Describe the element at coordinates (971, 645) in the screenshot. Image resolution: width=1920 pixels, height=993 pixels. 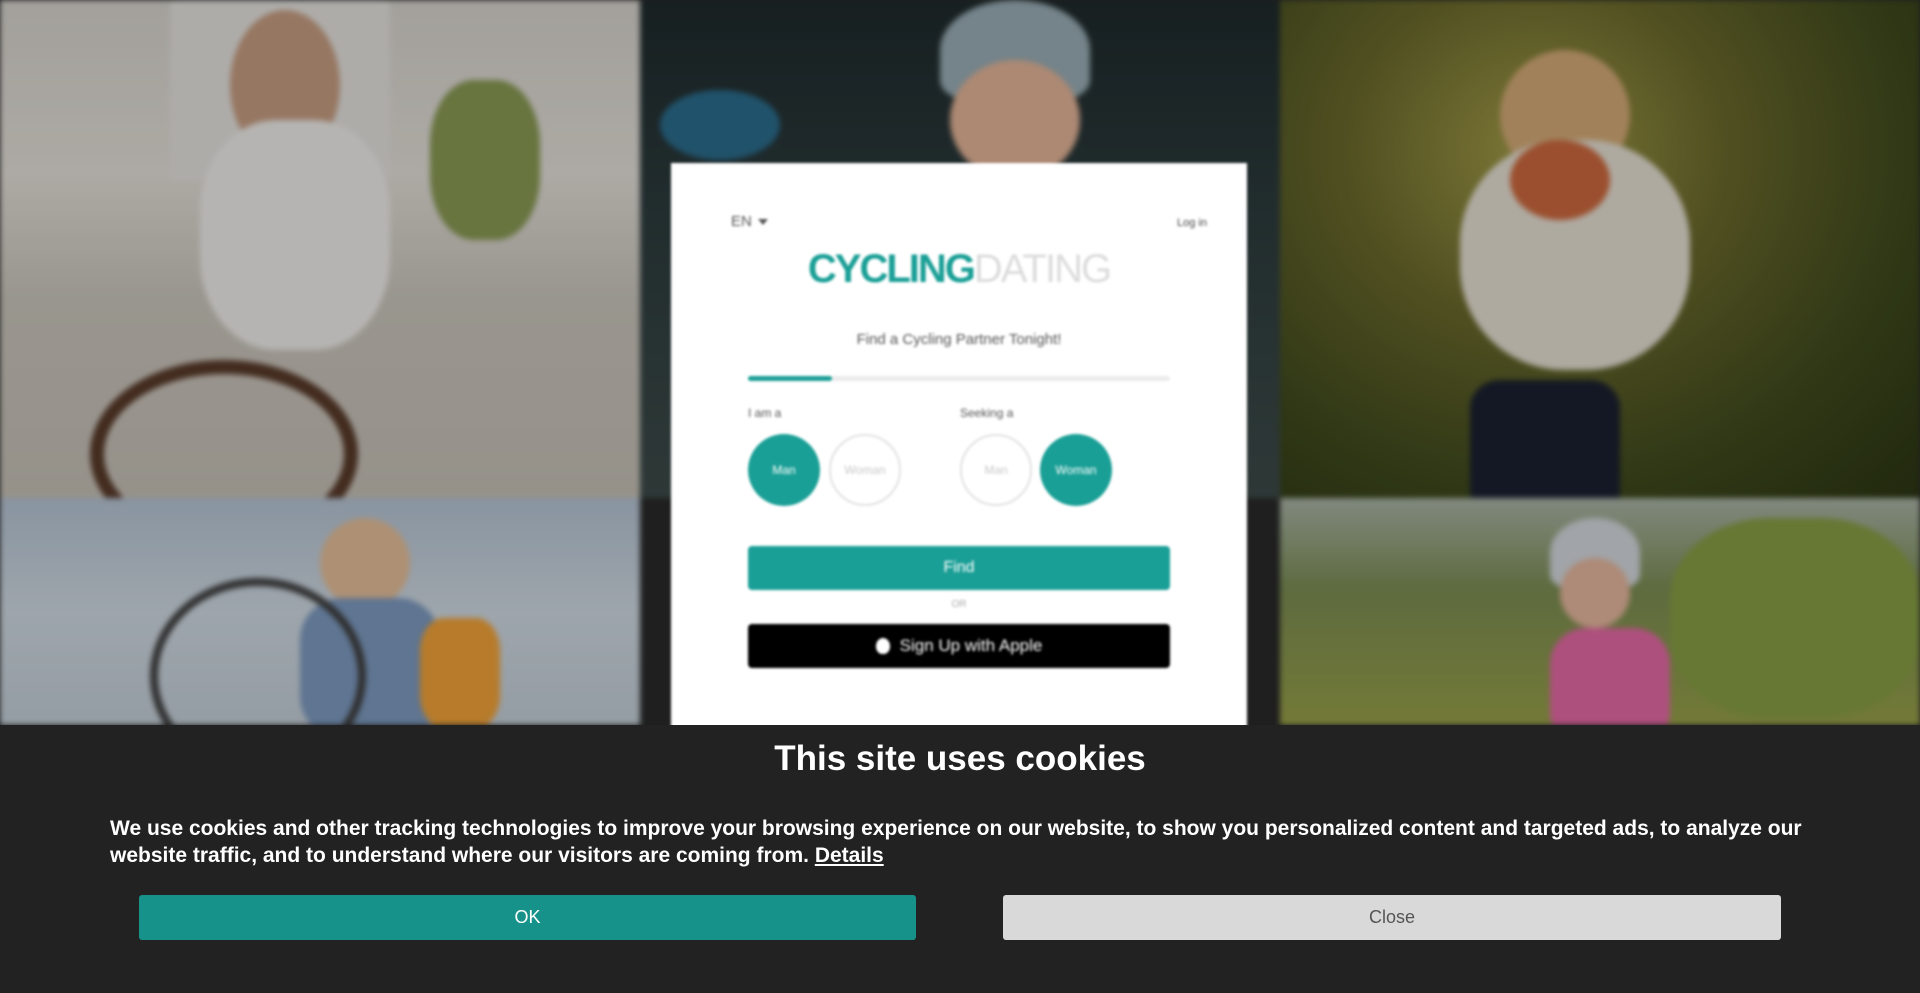
I see `apple-signup-label: Sign Up with Apple` at that location.